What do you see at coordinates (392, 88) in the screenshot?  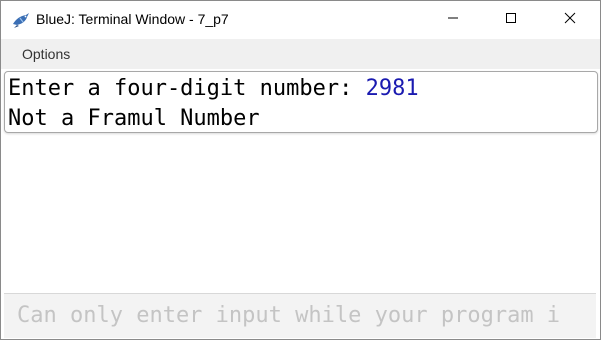 I see `user-input-text: 2981` at bounding box center [392, 88].